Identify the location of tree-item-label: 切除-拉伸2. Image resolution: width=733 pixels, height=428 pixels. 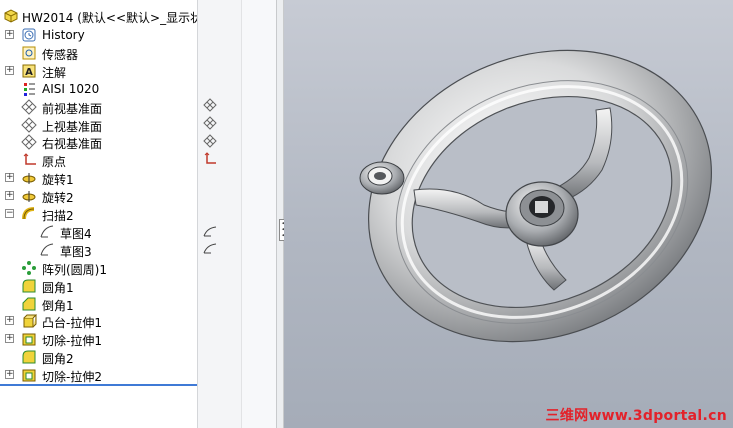
(72, 377).